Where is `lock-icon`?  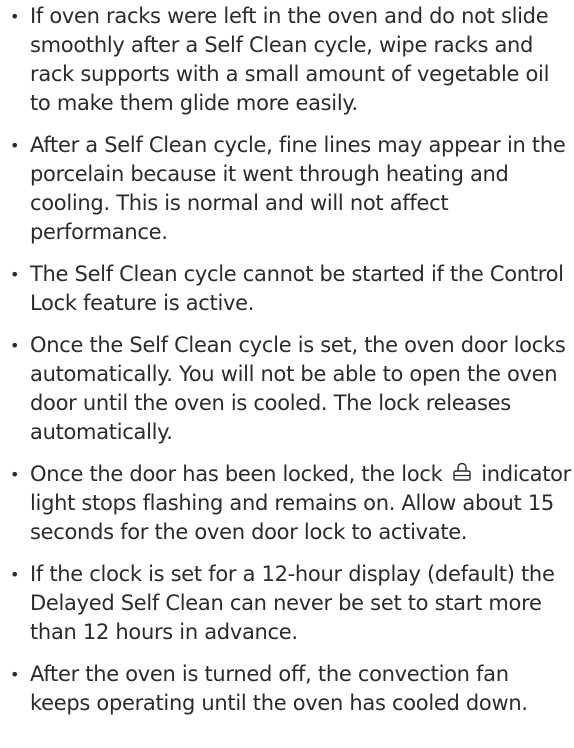 lock-icon is located at coordinates (462, 472).